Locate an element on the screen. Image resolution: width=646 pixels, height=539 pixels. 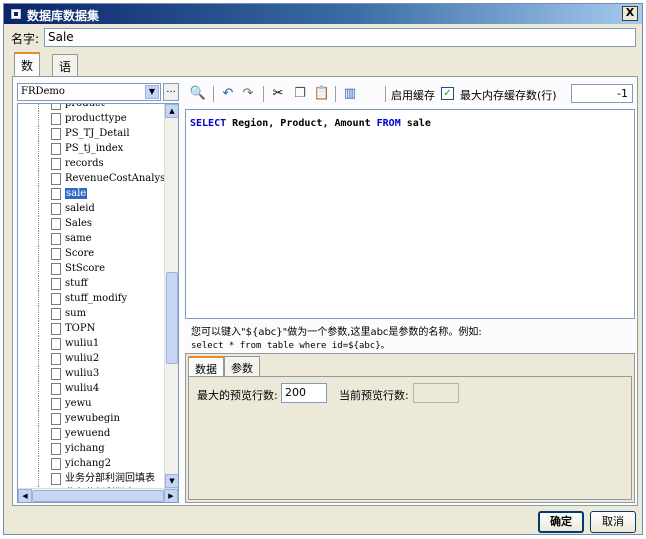
scroll-right-icon: ▶ is located at coordinates (171, 495).